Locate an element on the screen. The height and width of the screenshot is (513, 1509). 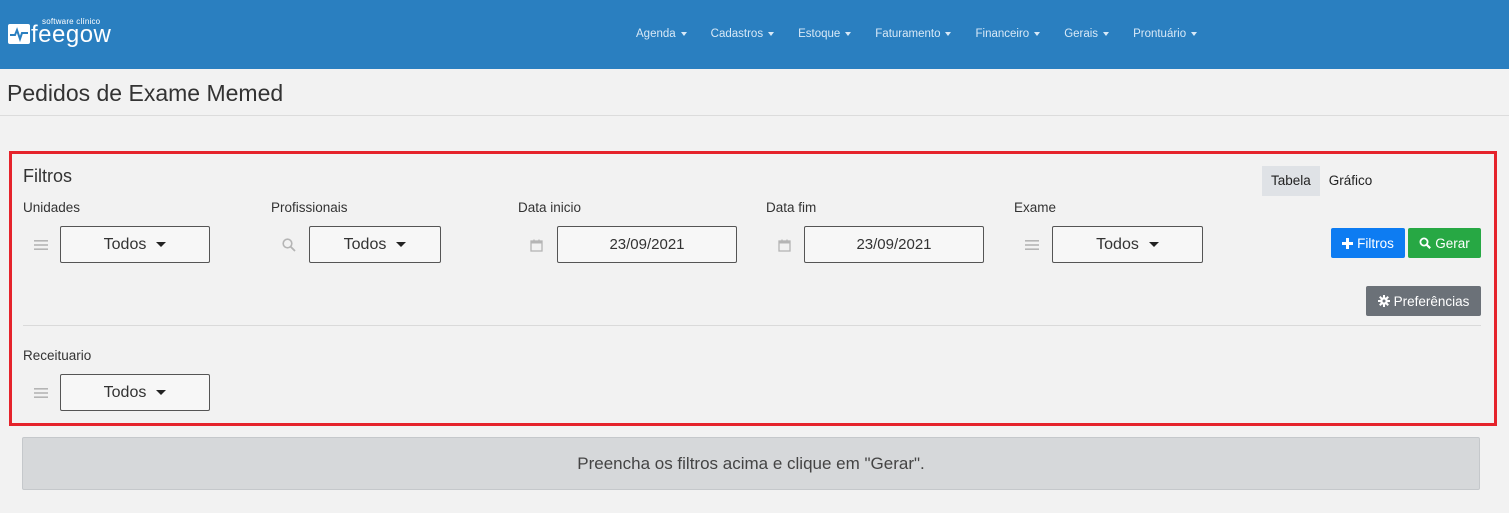
start-date-label: Data inicio is located at coordinates (550, 207).